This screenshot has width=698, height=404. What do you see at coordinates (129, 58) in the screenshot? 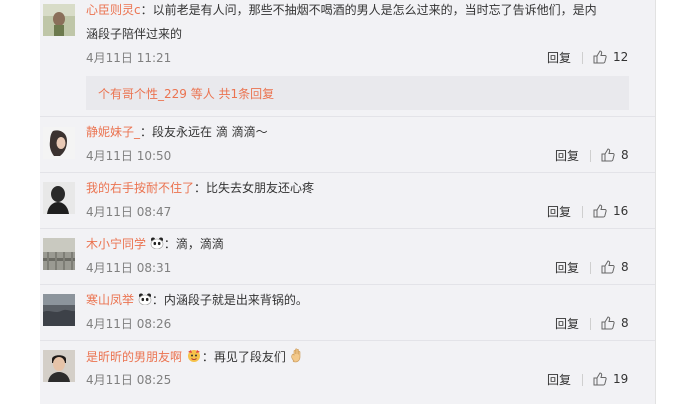
I see `comment-time: 4月11日 11:21` at bounding box center [129, 58].